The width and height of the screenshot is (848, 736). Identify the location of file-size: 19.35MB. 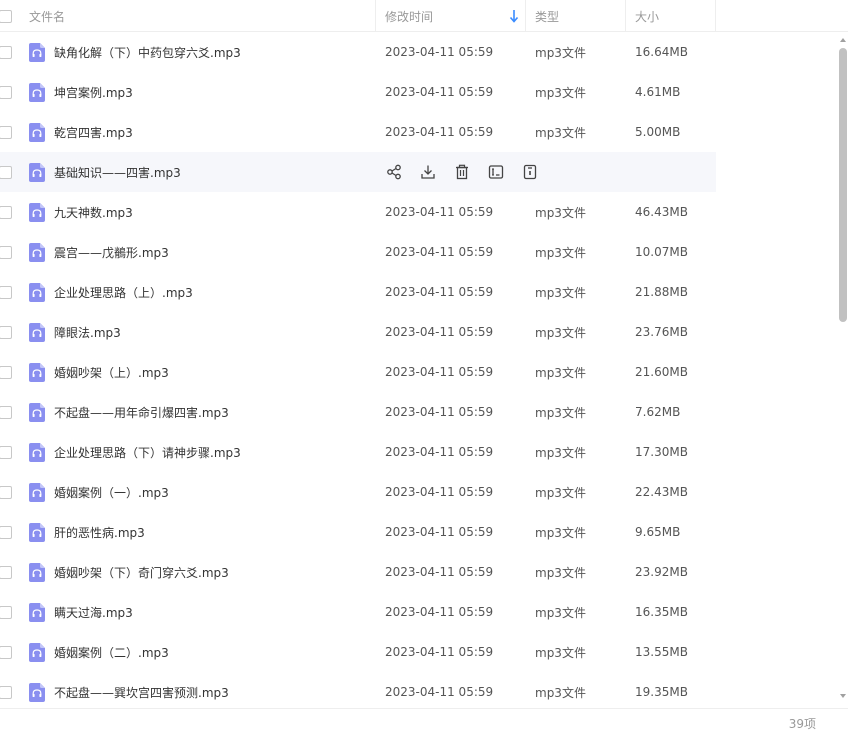
(661, 692).